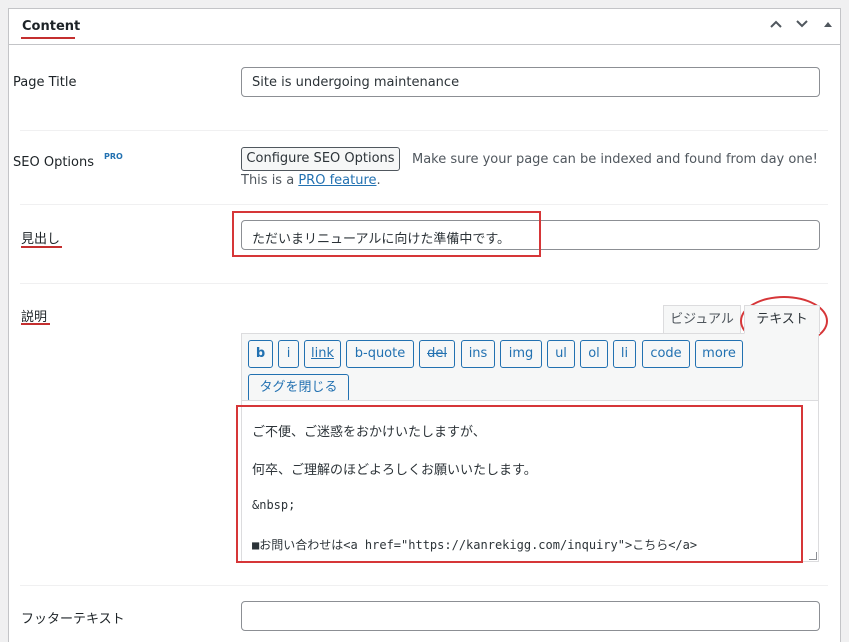 The image size is (849, 642). Describe the element at coordinates (337, 180) in the screenshot. I see `pro-feature-link: PRO feature` at that location.